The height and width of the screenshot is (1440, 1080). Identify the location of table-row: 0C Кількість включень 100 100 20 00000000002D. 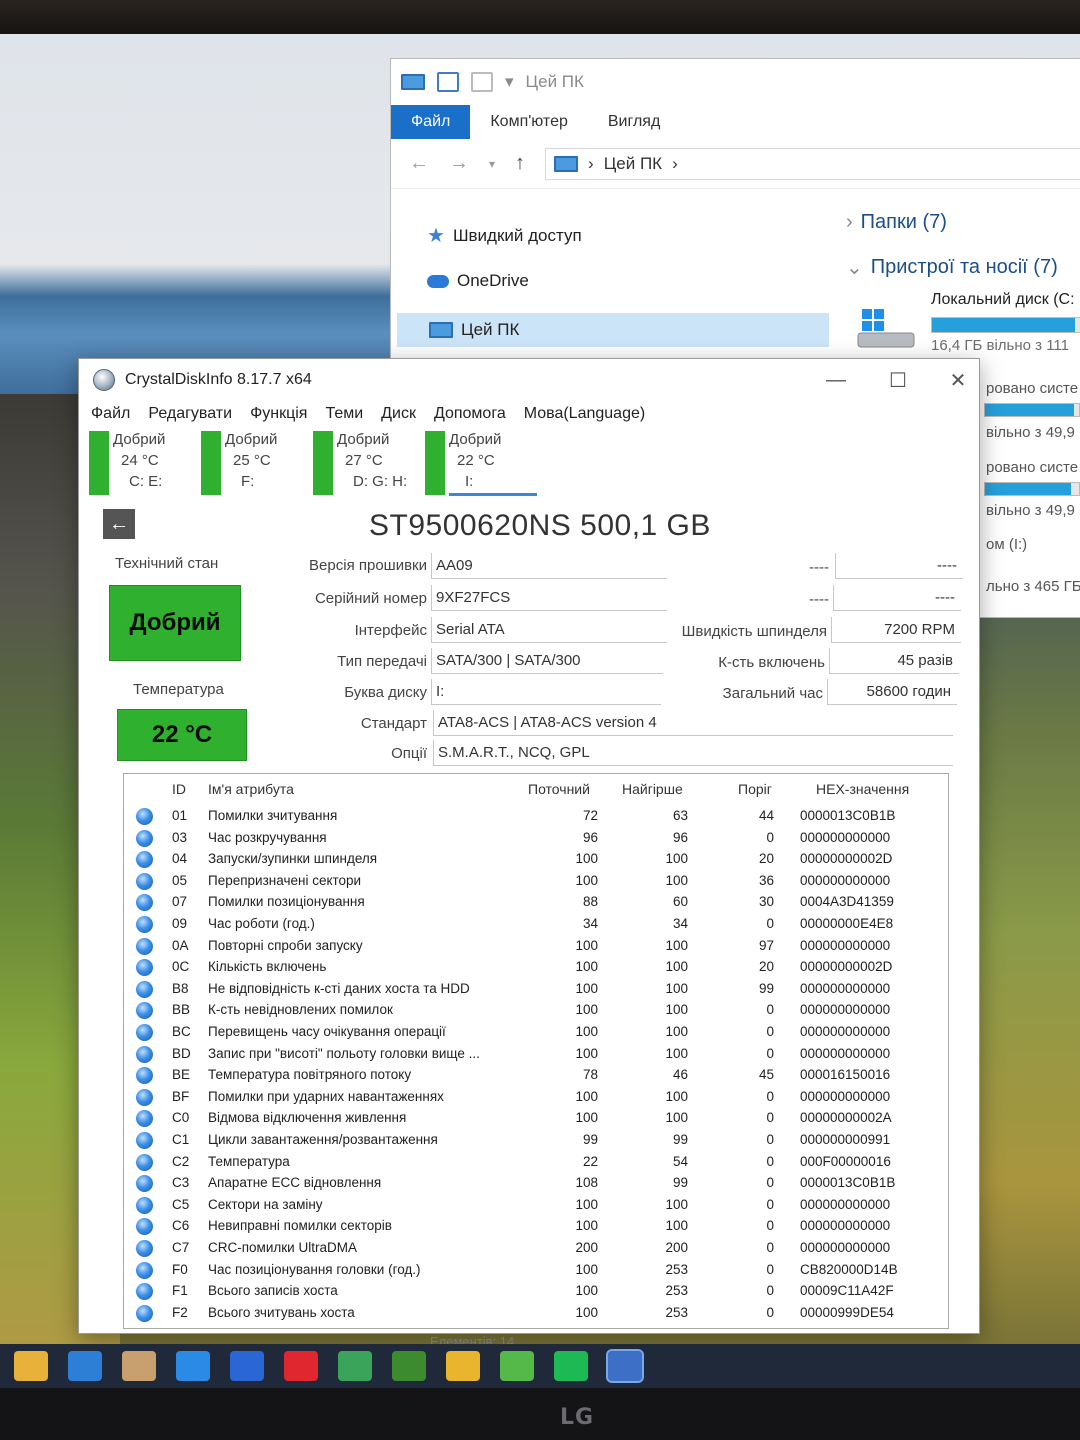
(536, 968).